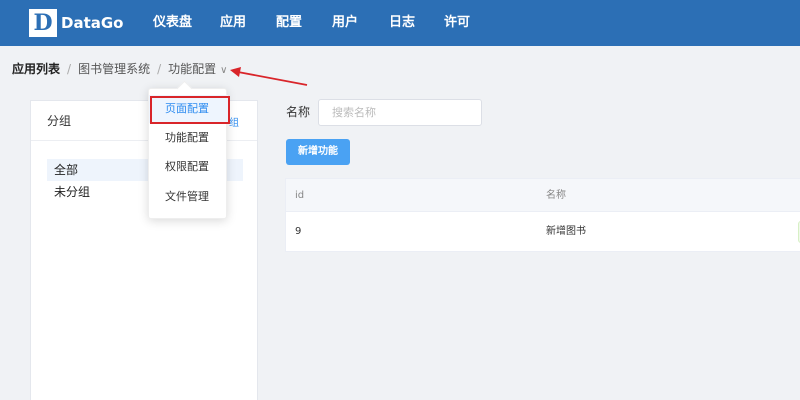  I want to click on nav-item-config: 配置, so click(289, 23).